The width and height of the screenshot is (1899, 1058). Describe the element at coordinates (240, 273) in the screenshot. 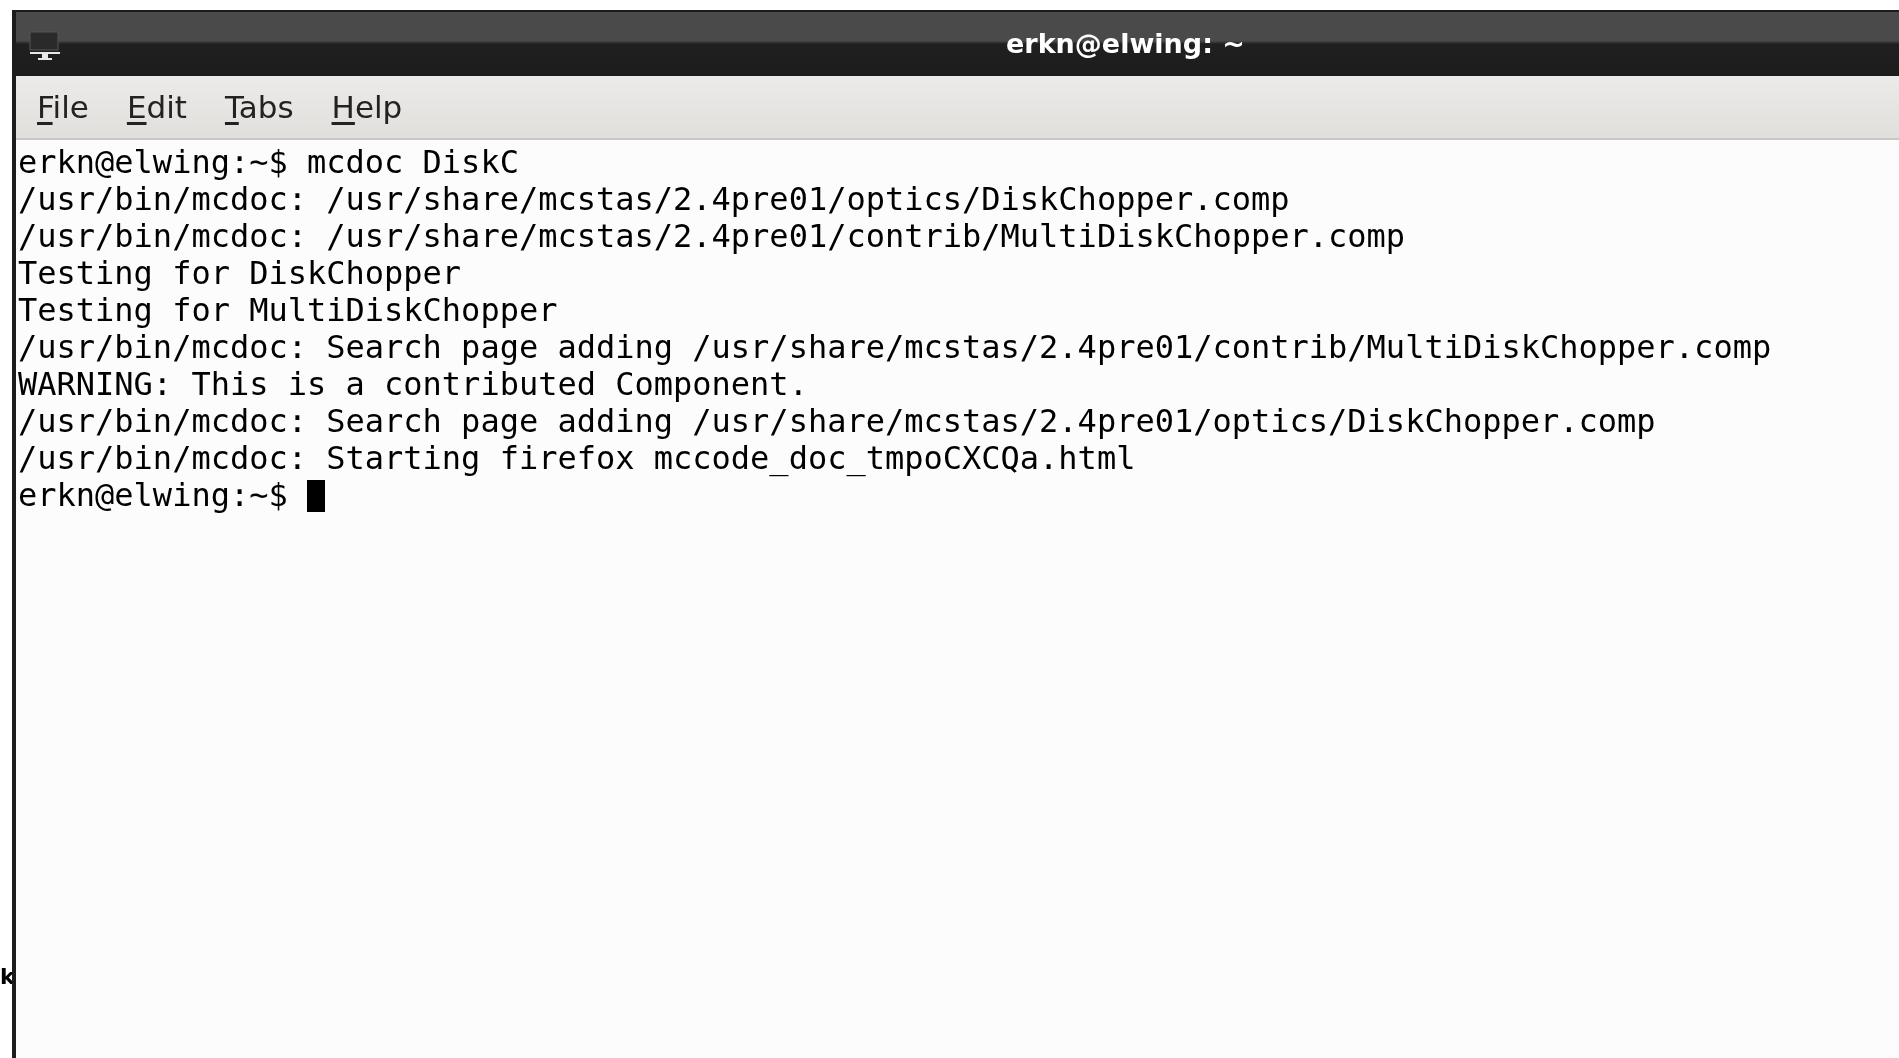

I see `terminal-line: Testing for DiskChopper` at that location.